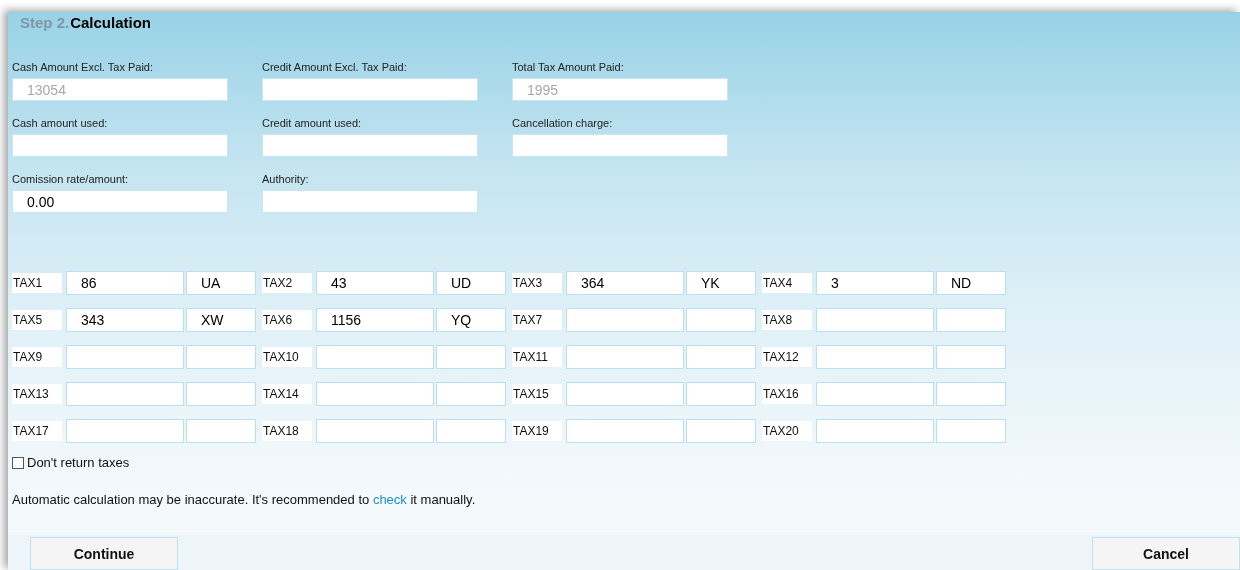 The width and height of the screenshot is (1240, 570). I want to click on tax-label: TAX5, so click(37, 320).